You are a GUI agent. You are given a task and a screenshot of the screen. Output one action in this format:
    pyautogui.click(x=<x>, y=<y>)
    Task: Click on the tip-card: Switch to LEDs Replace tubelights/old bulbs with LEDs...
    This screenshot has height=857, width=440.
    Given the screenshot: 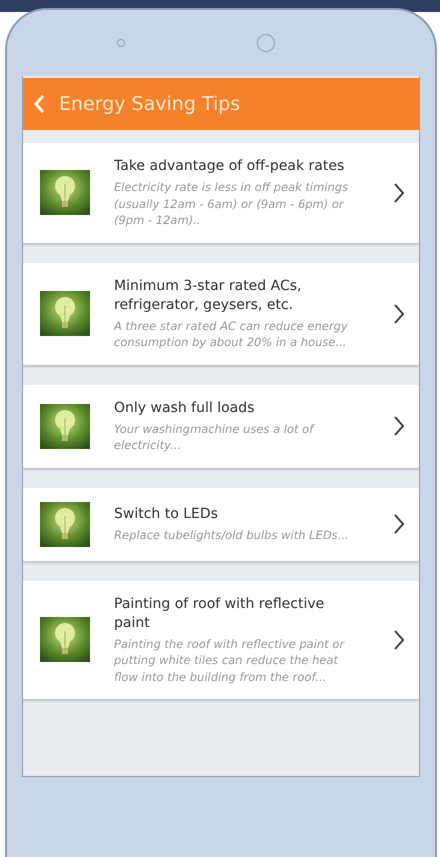 What is the action you would take?
    pyautogui.click(x=221, y=524)
    